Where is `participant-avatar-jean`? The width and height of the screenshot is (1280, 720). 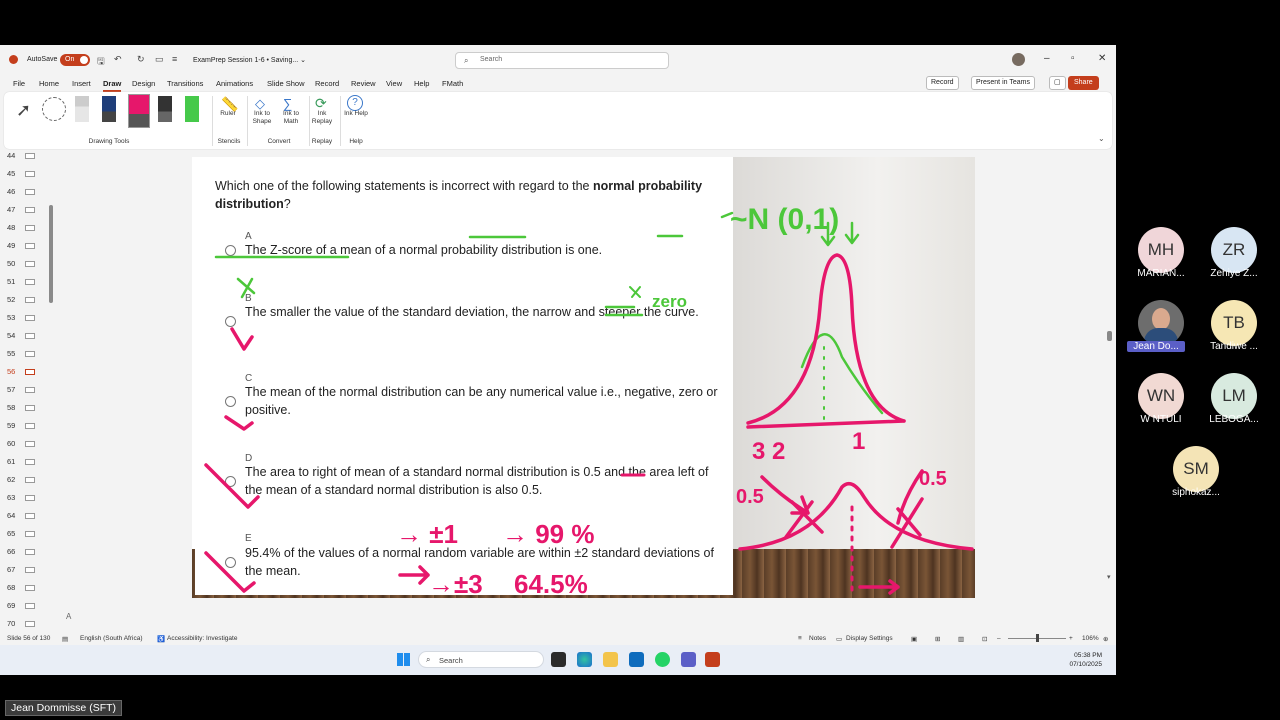
participant-avatar-jean is located at coordinates (1161, 323).